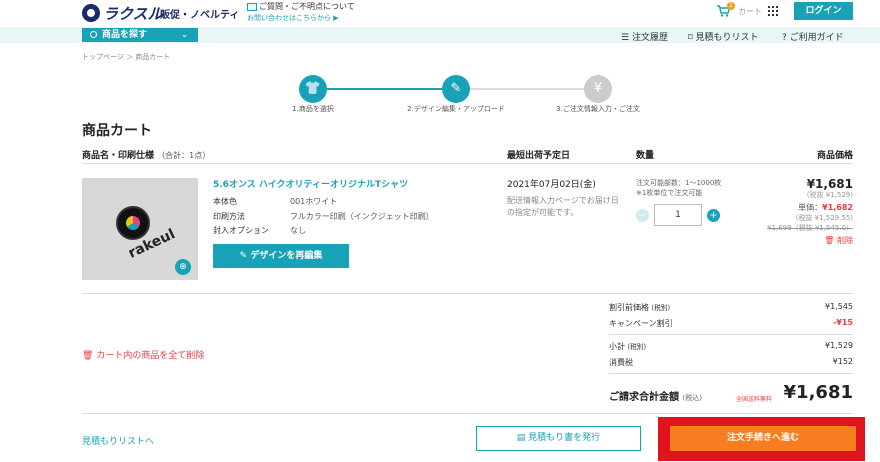 Image resolution: width=880 pixels, height=462 pixels. What do you see at coordinates (362, 216) in the screenshot?
I see `spec-value-print: フルカラー印刷（インクジェット印刷）` at bounding box center [362, 216].